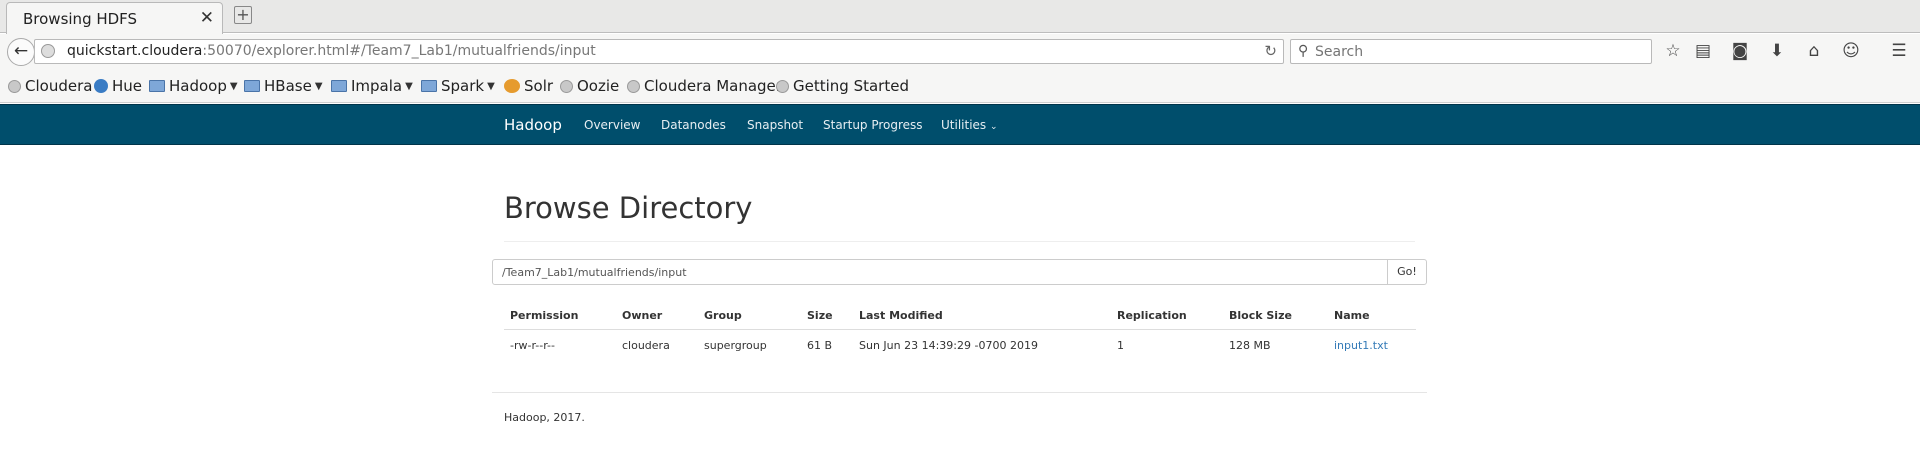 Image resolution: width=1920 pixels, height=469 pixels. Describe the element at coordinates (693, 125) in the screenshot. I see `nav-datanodes: Datanodes` at that location.